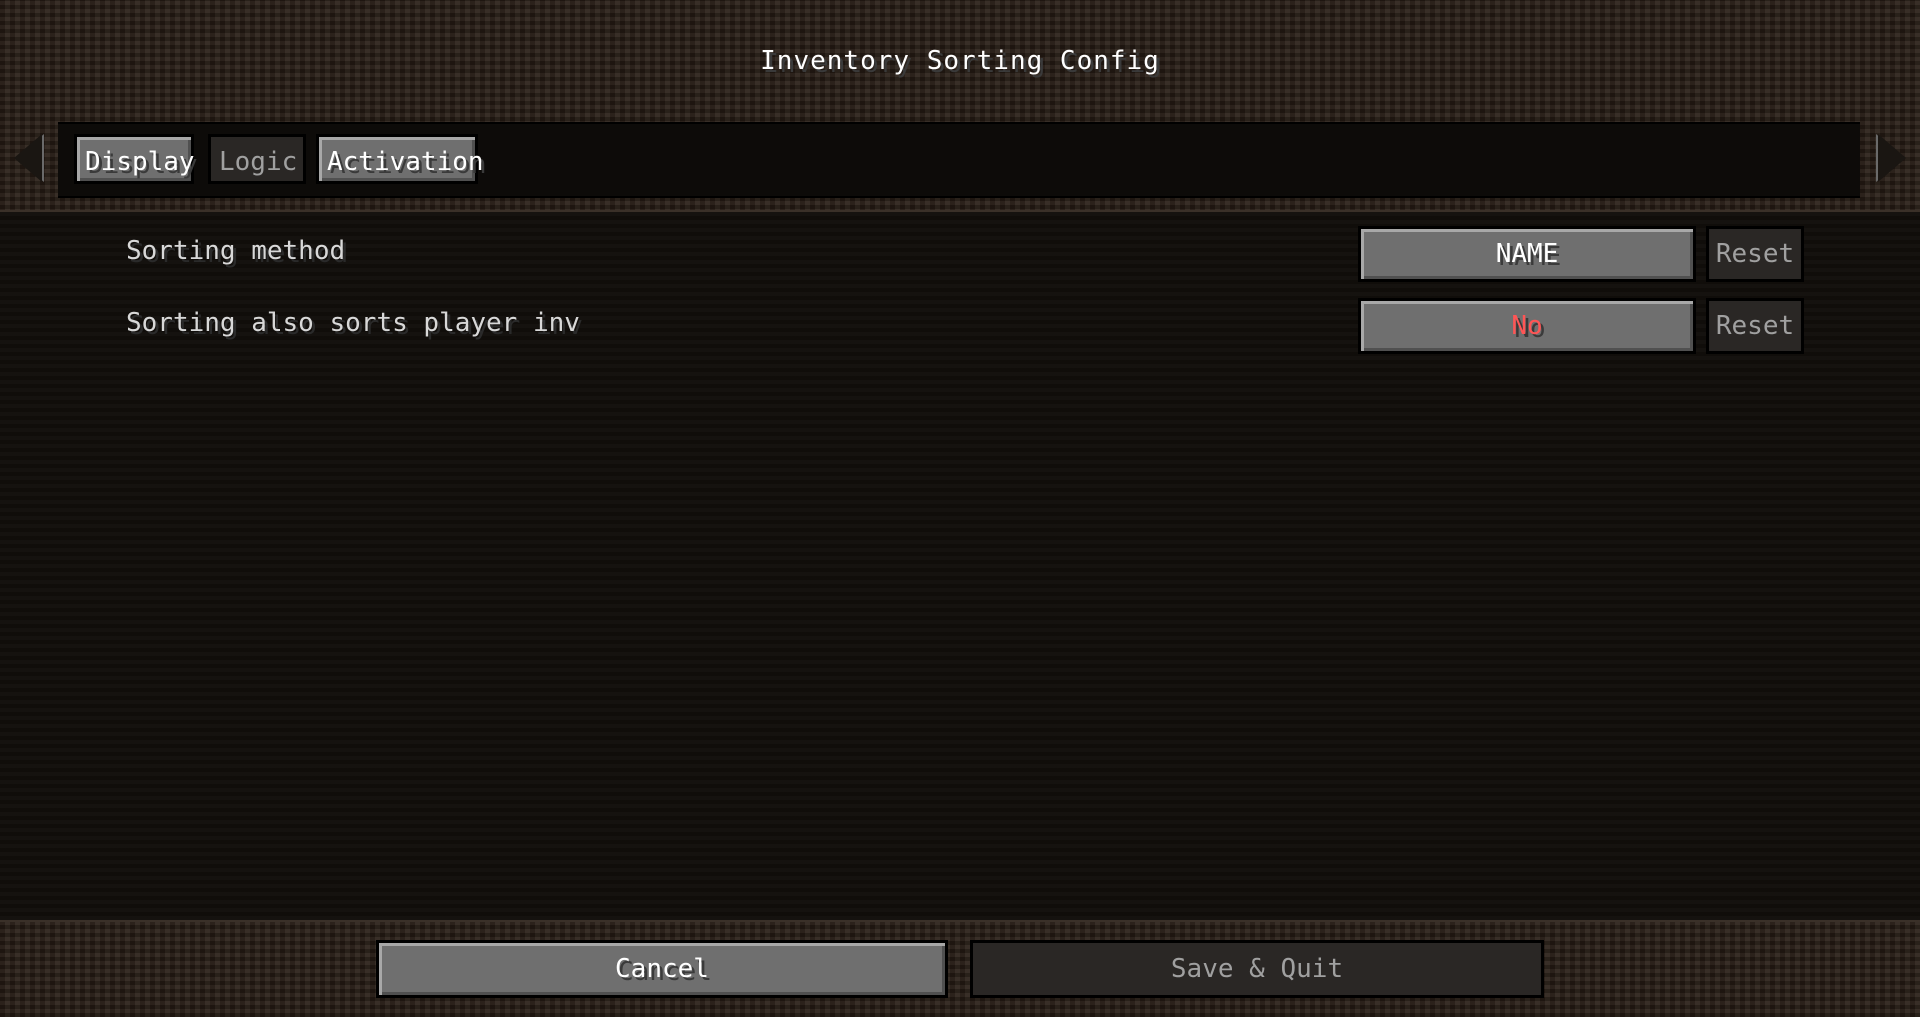  Describe the element at coordinates (1755, 326) in the screenshot. I see `sorts-player-inv-reset-button: Reset` at that location.